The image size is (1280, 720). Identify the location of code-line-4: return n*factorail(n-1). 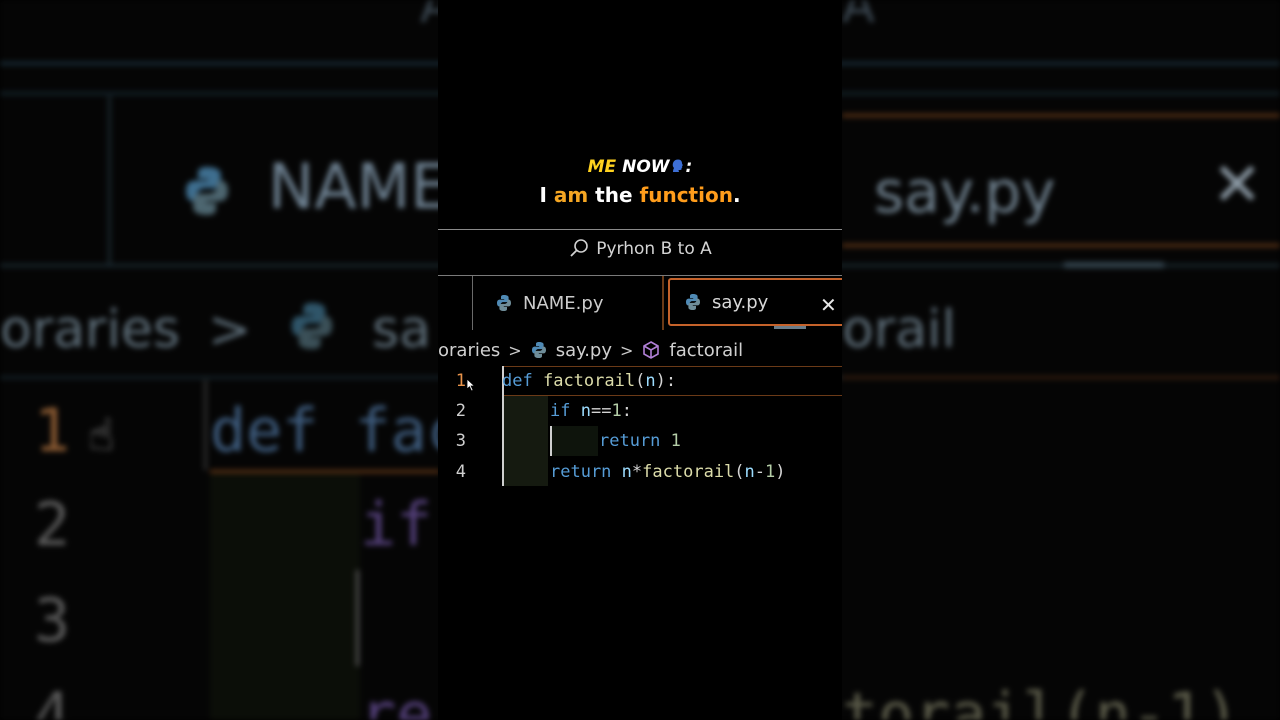
(668, 472).